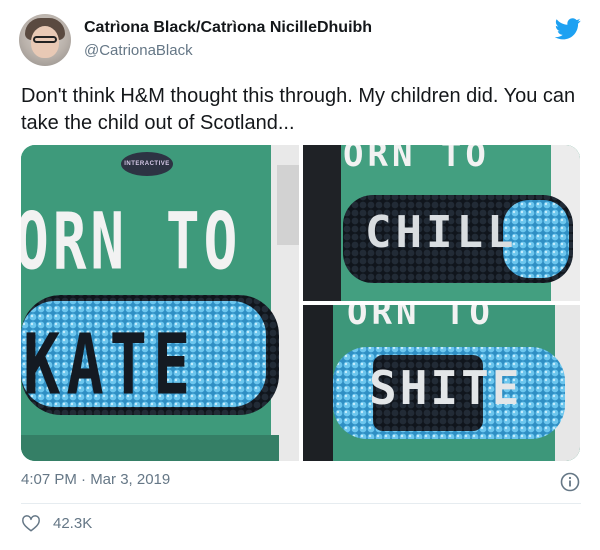 The height and width of the screenshot is (550, 600). What do you see at coordinates (228, 28) in the screenshot?
I see `author-display-name: Catrìona Black/Catrìona NicilleDhuibh` at bounding box center [228, 28].